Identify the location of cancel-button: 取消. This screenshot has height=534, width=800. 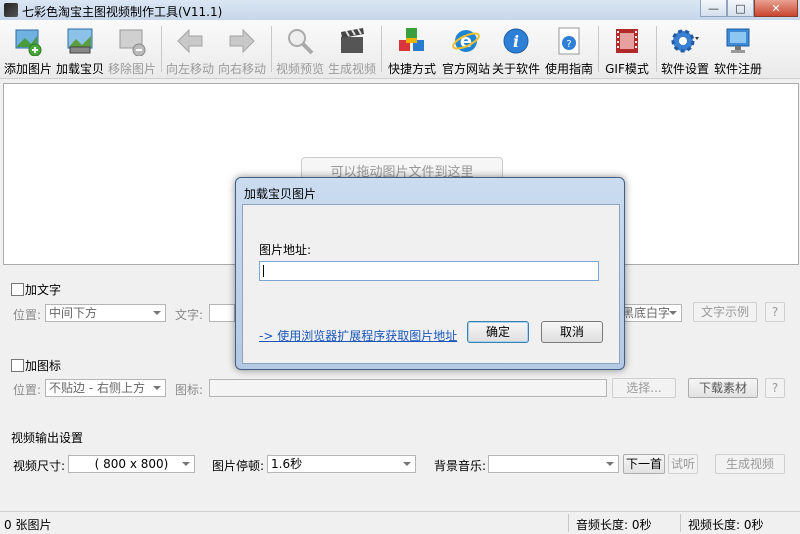
(572, 332).